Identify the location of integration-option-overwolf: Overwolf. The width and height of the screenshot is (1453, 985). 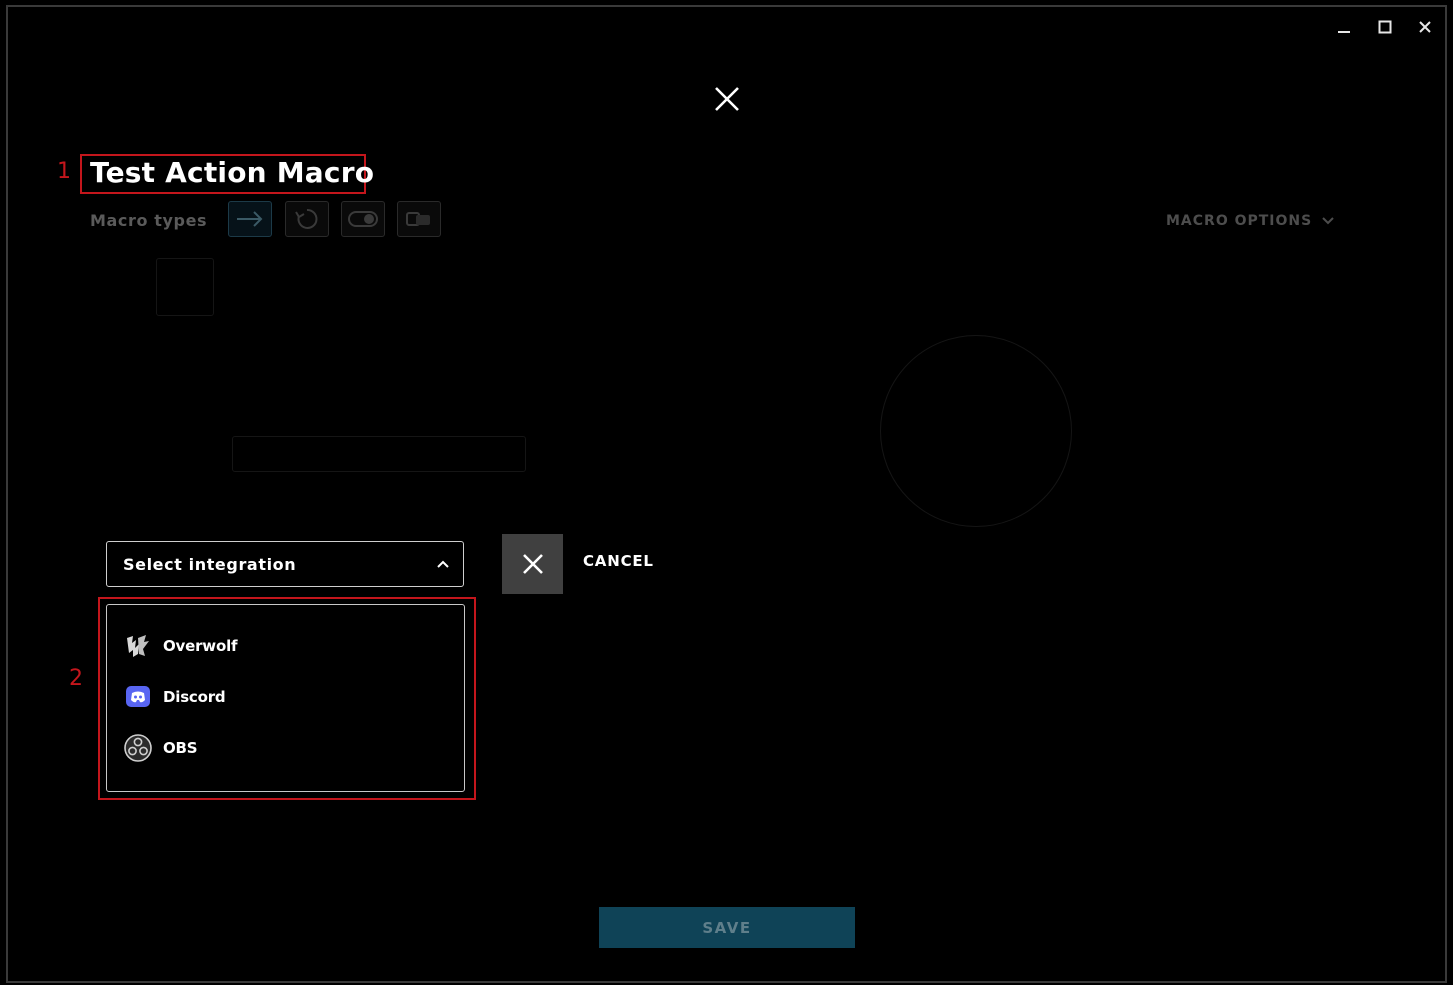
(180, 646).